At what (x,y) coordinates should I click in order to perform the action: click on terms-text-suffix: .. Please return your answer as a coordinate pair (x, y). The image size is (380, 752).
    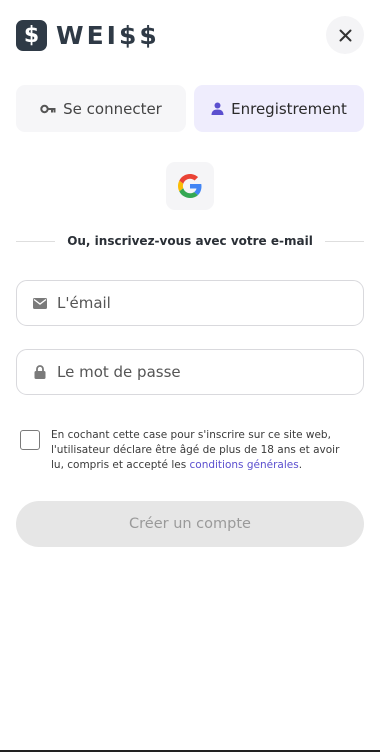
    Looking at the image, I should click on (300, 465).